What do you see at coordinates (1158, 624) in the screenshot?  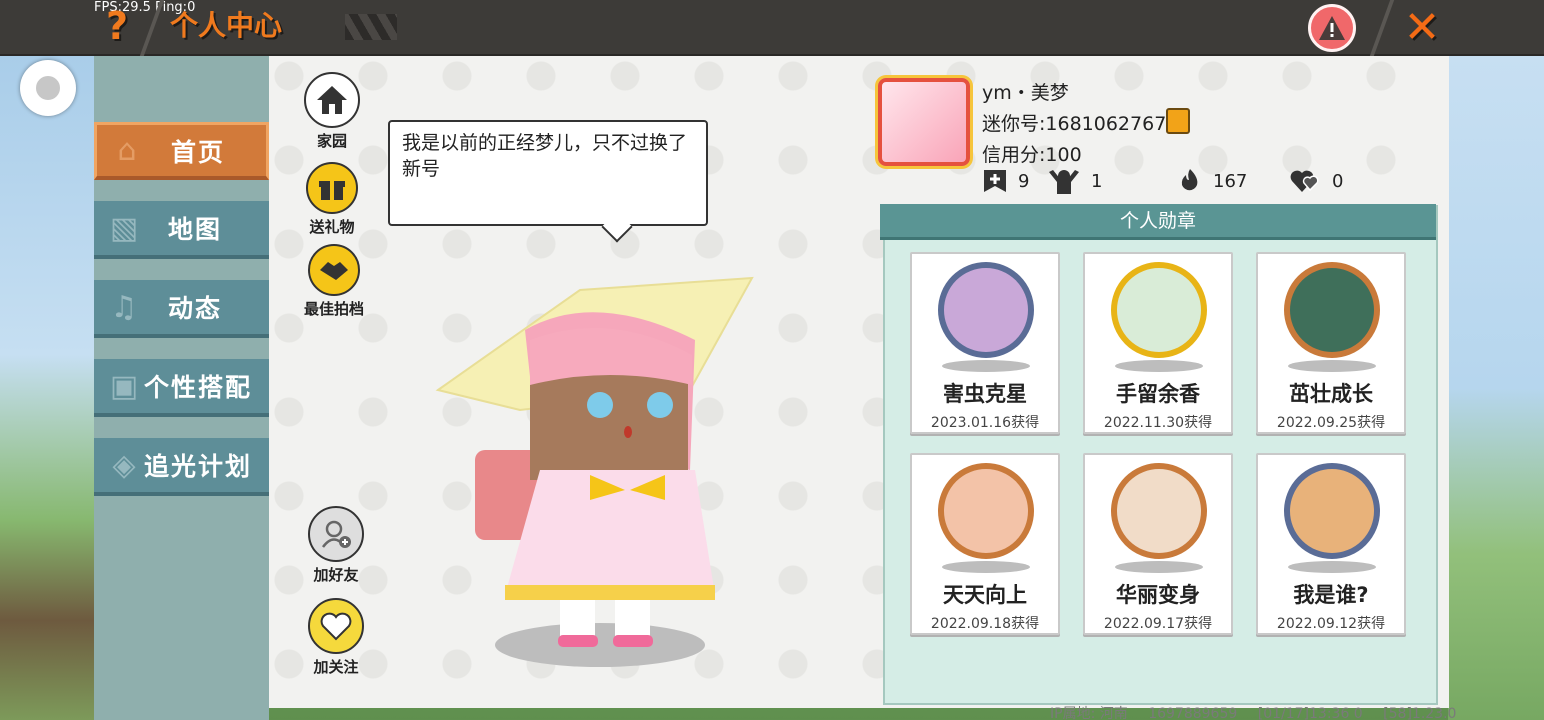 I see `medal-date: 2022.09.17获得` at bounding box center [1158, 624].